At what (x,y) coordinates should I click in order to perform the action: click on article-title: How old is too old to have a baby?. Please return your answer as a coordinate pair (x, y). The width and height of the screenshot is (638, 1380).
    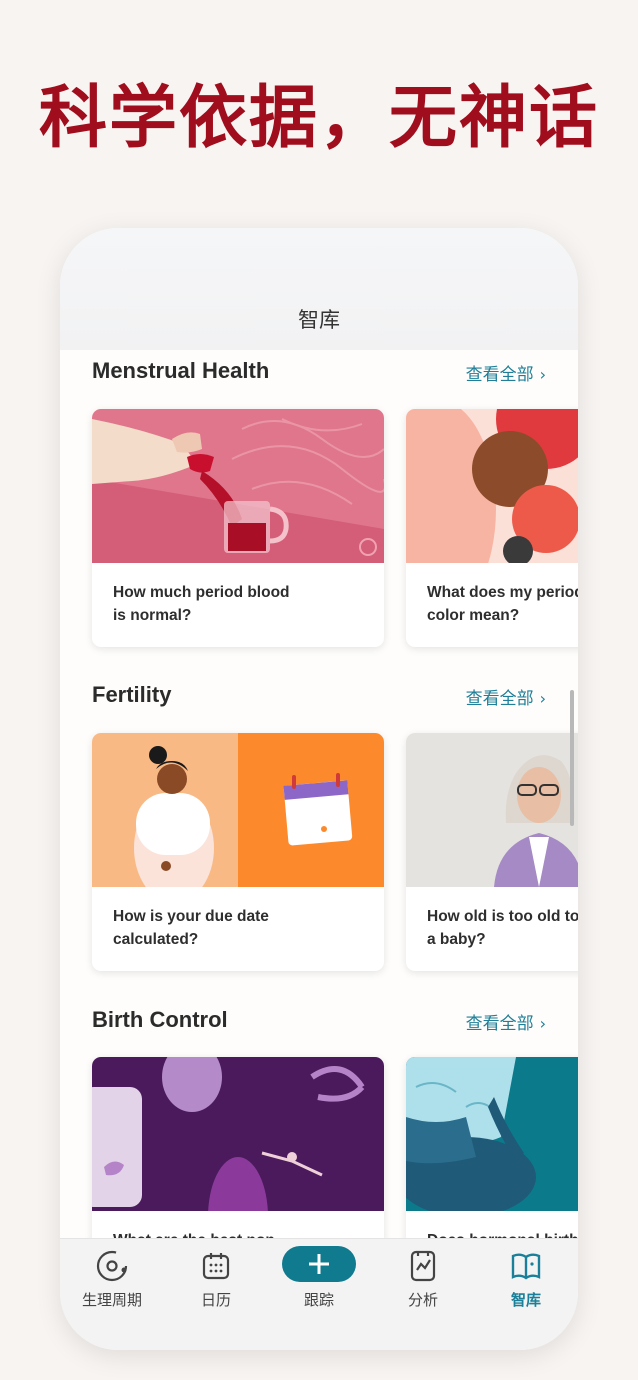
    Looking at the image, I should click on (502, 928).